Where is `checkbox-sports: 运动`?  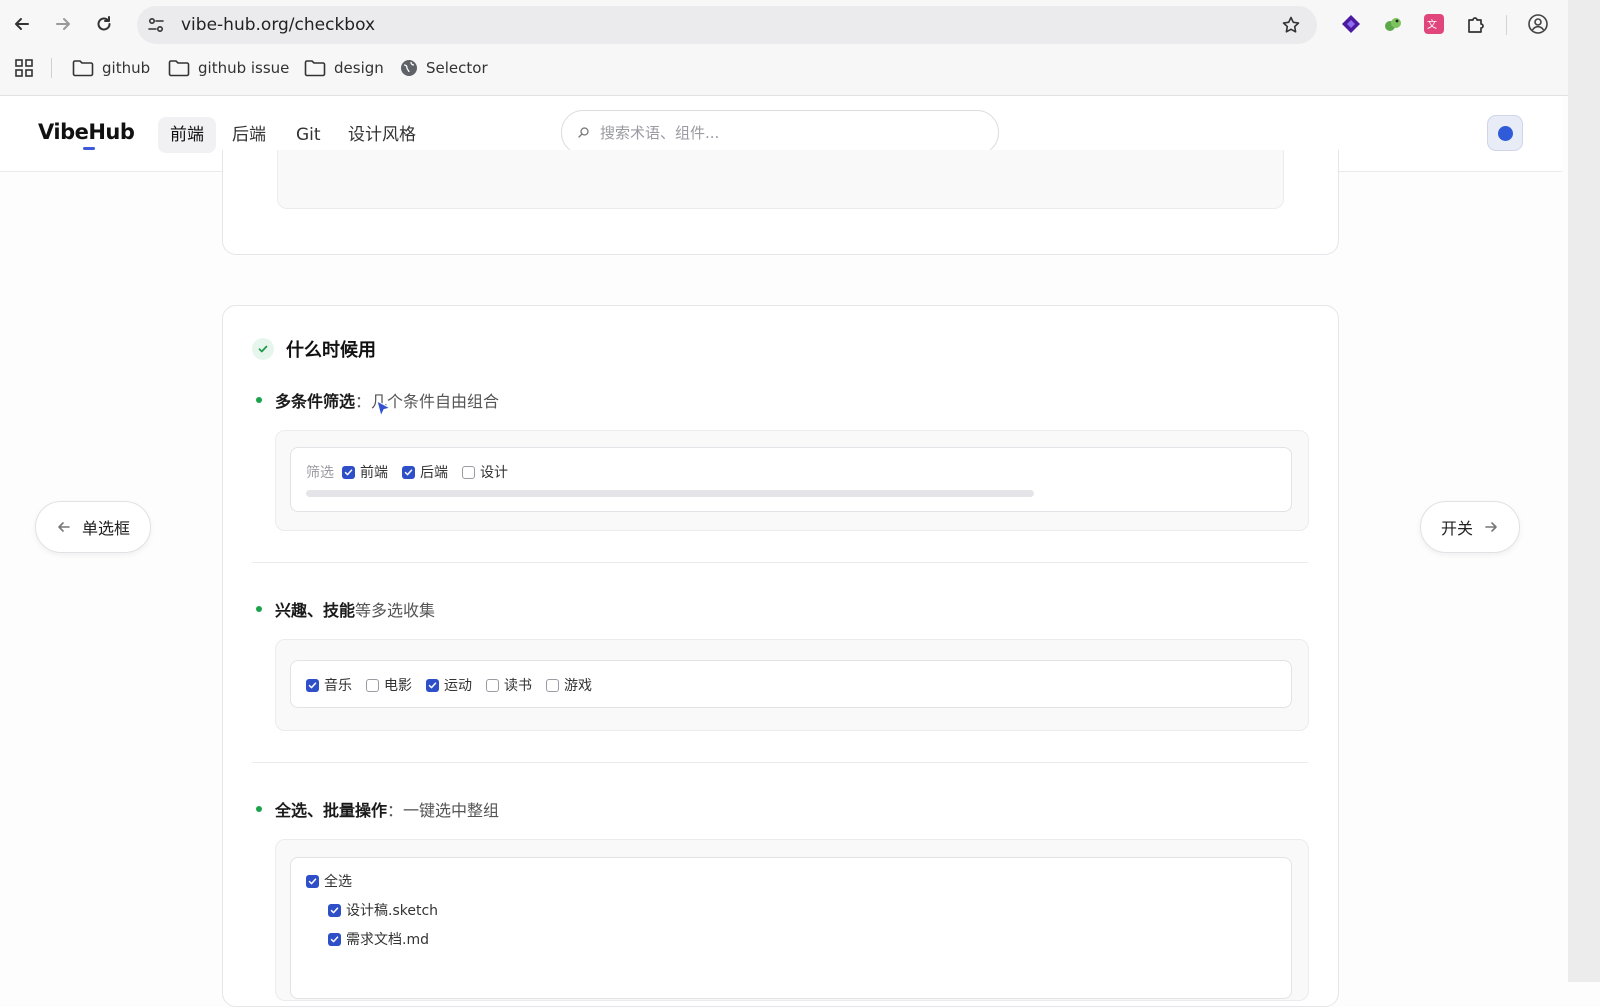 checkbox-sports: 运动 is located at coordinates (449, 685).